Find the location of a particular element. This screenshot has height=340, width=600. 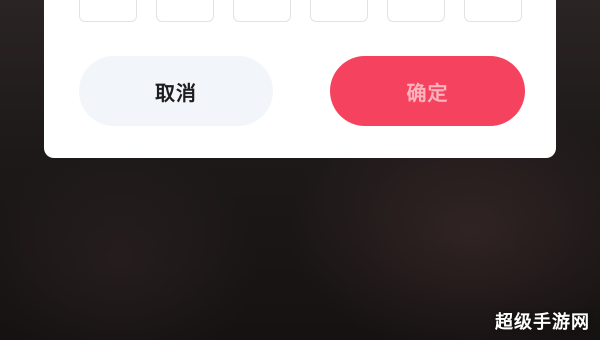

confirm-button: 确定 is located at coordinates (427, 91).